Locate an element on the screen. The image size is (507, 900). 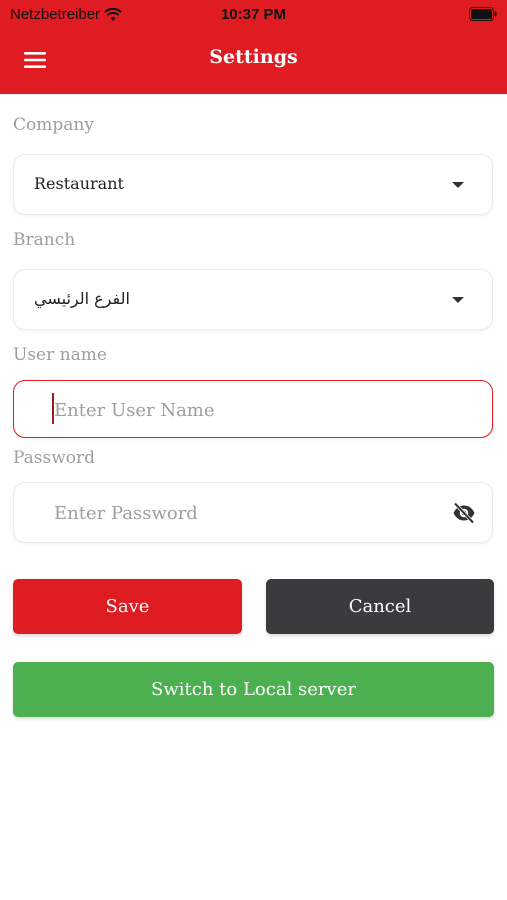
battery-icon is located at coordinates (483, 14).